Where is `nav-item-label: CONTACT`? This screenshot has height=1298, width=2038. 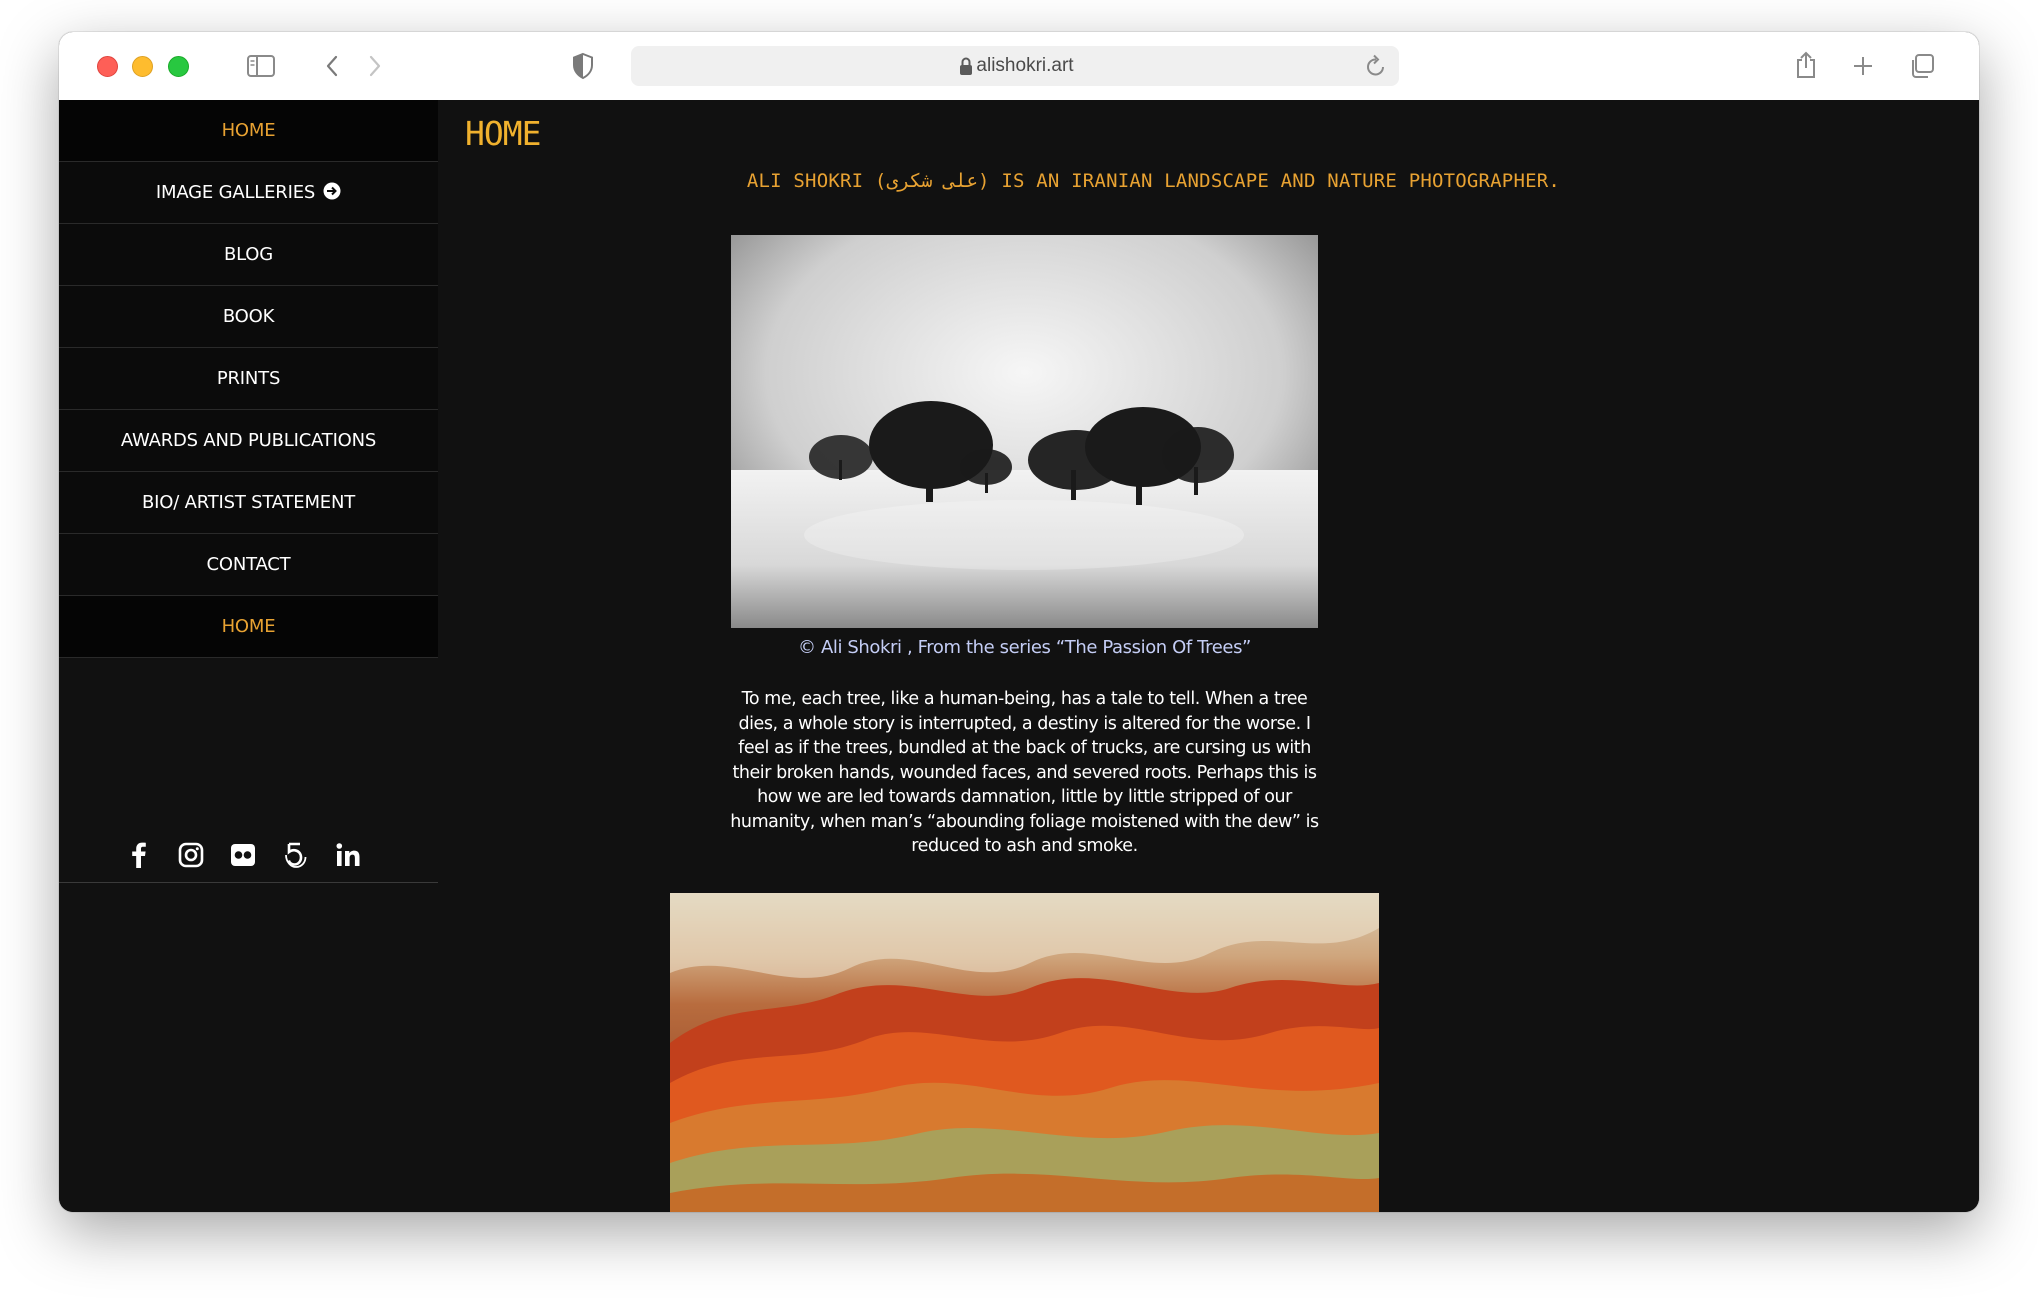
nav-item-label: CONTACT is located at coordinates (248, 564).